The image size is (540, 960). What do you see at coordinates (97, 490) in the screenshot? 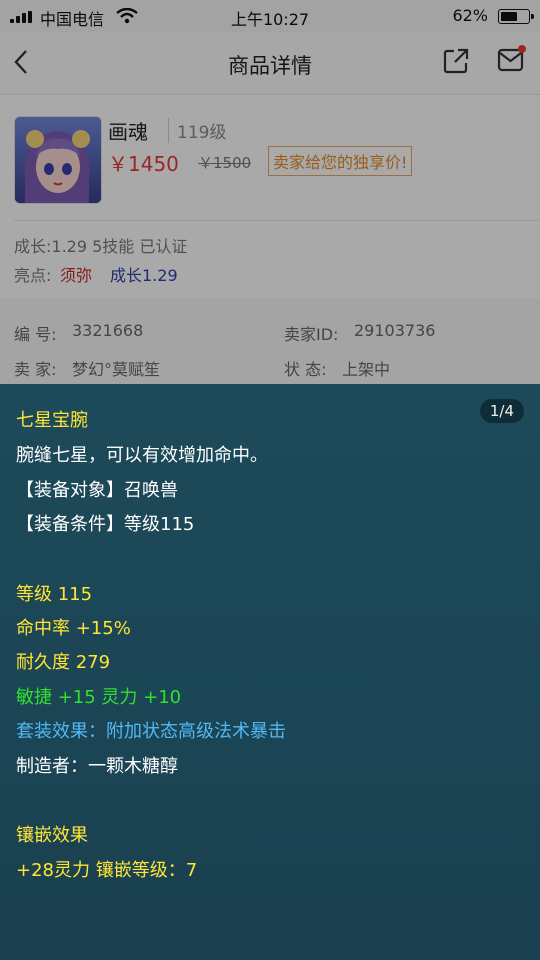
I see `equip-target: 【装备对象】召唤兽` at bounding box center [97, 490].